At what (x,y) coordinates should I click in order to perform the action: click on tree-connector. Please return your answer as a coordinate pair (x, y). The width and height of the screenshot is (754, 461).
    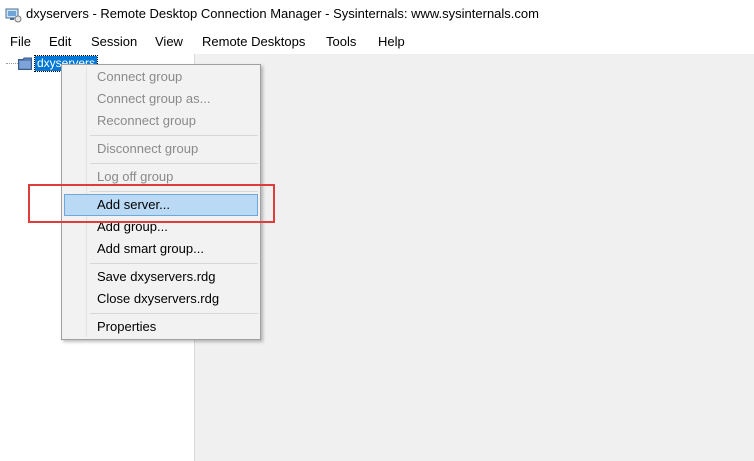
    Looking at the image, I should click on (12, 64).